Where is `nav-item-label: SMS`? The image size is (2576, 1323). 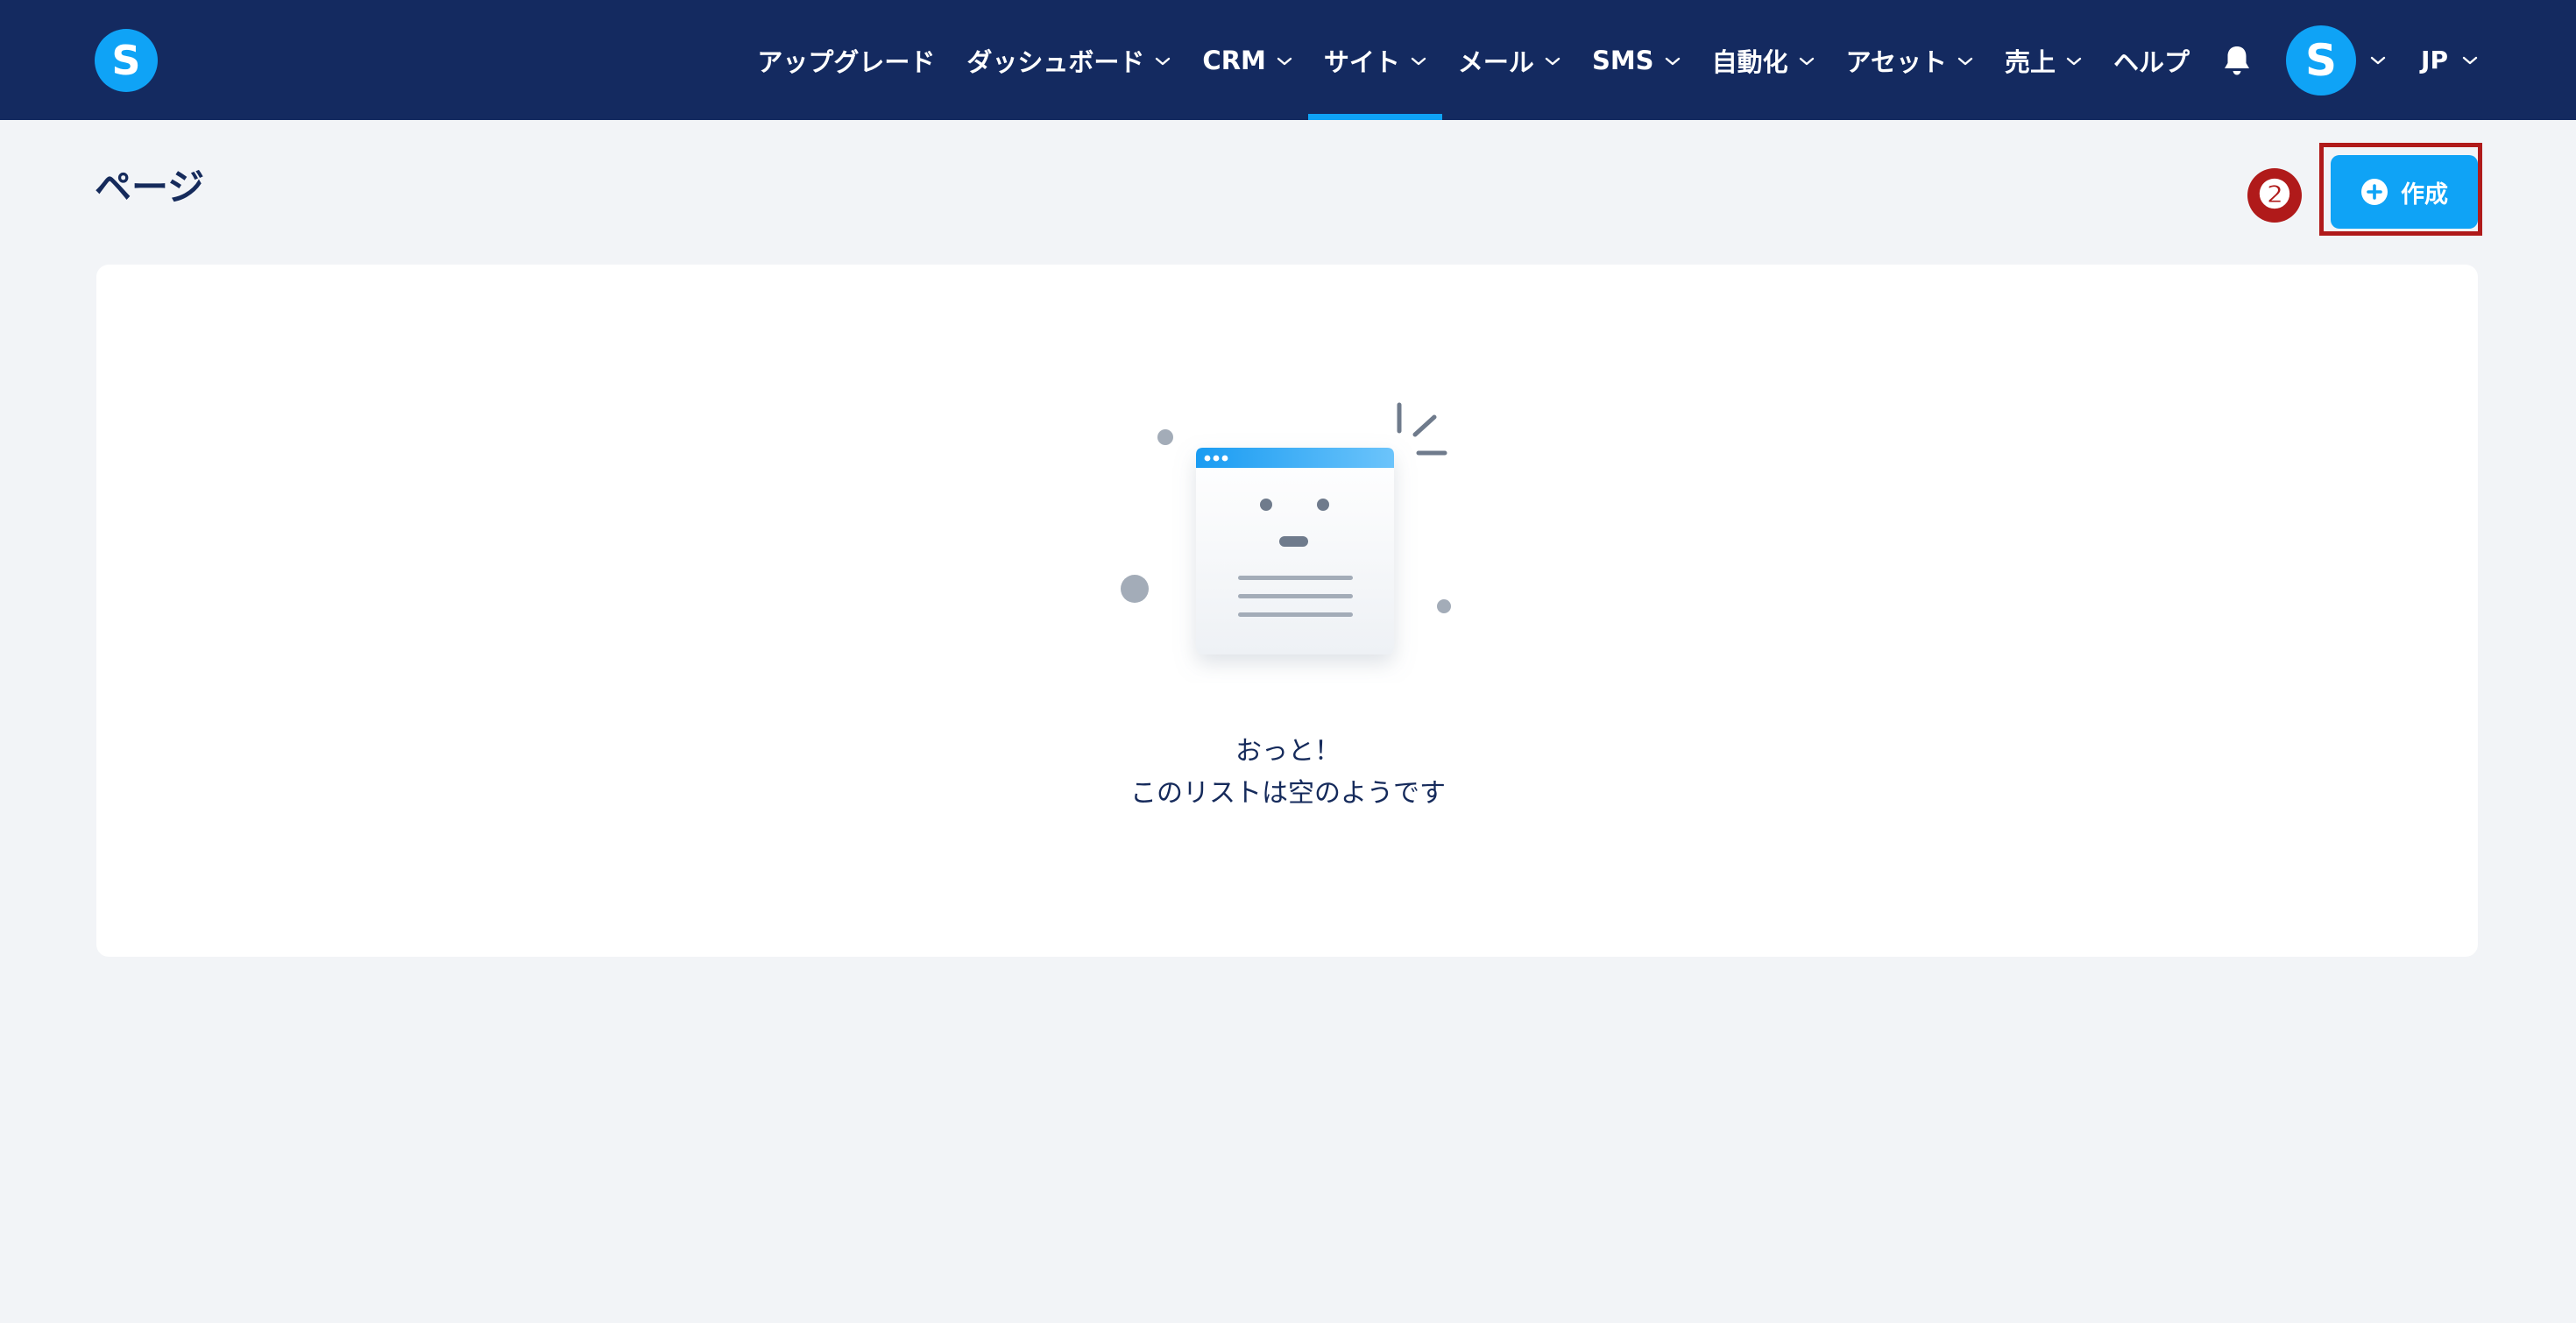 nav-item-label: SMS is located at coordinates (1622, 60).